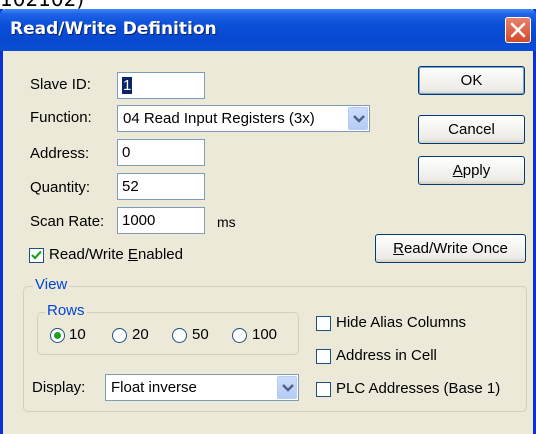 The width and height of the screenshot is (536, 434). What do you see at coordinates (219, 118) in the screenshot?
I see `function-value: 04 Read Input Registers (3x)` at bounding box center [219, 118].